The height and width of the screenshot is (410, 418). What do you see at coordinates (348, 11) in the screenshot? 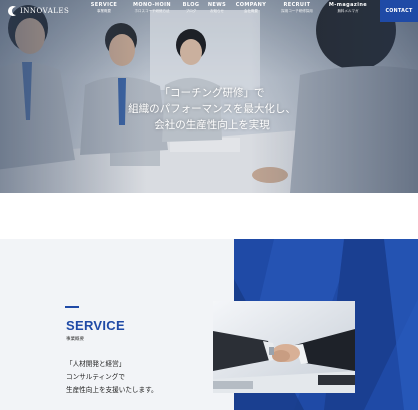
I see `nav-sublabel: 無料メルマガ` at bounding box center [348, 11].